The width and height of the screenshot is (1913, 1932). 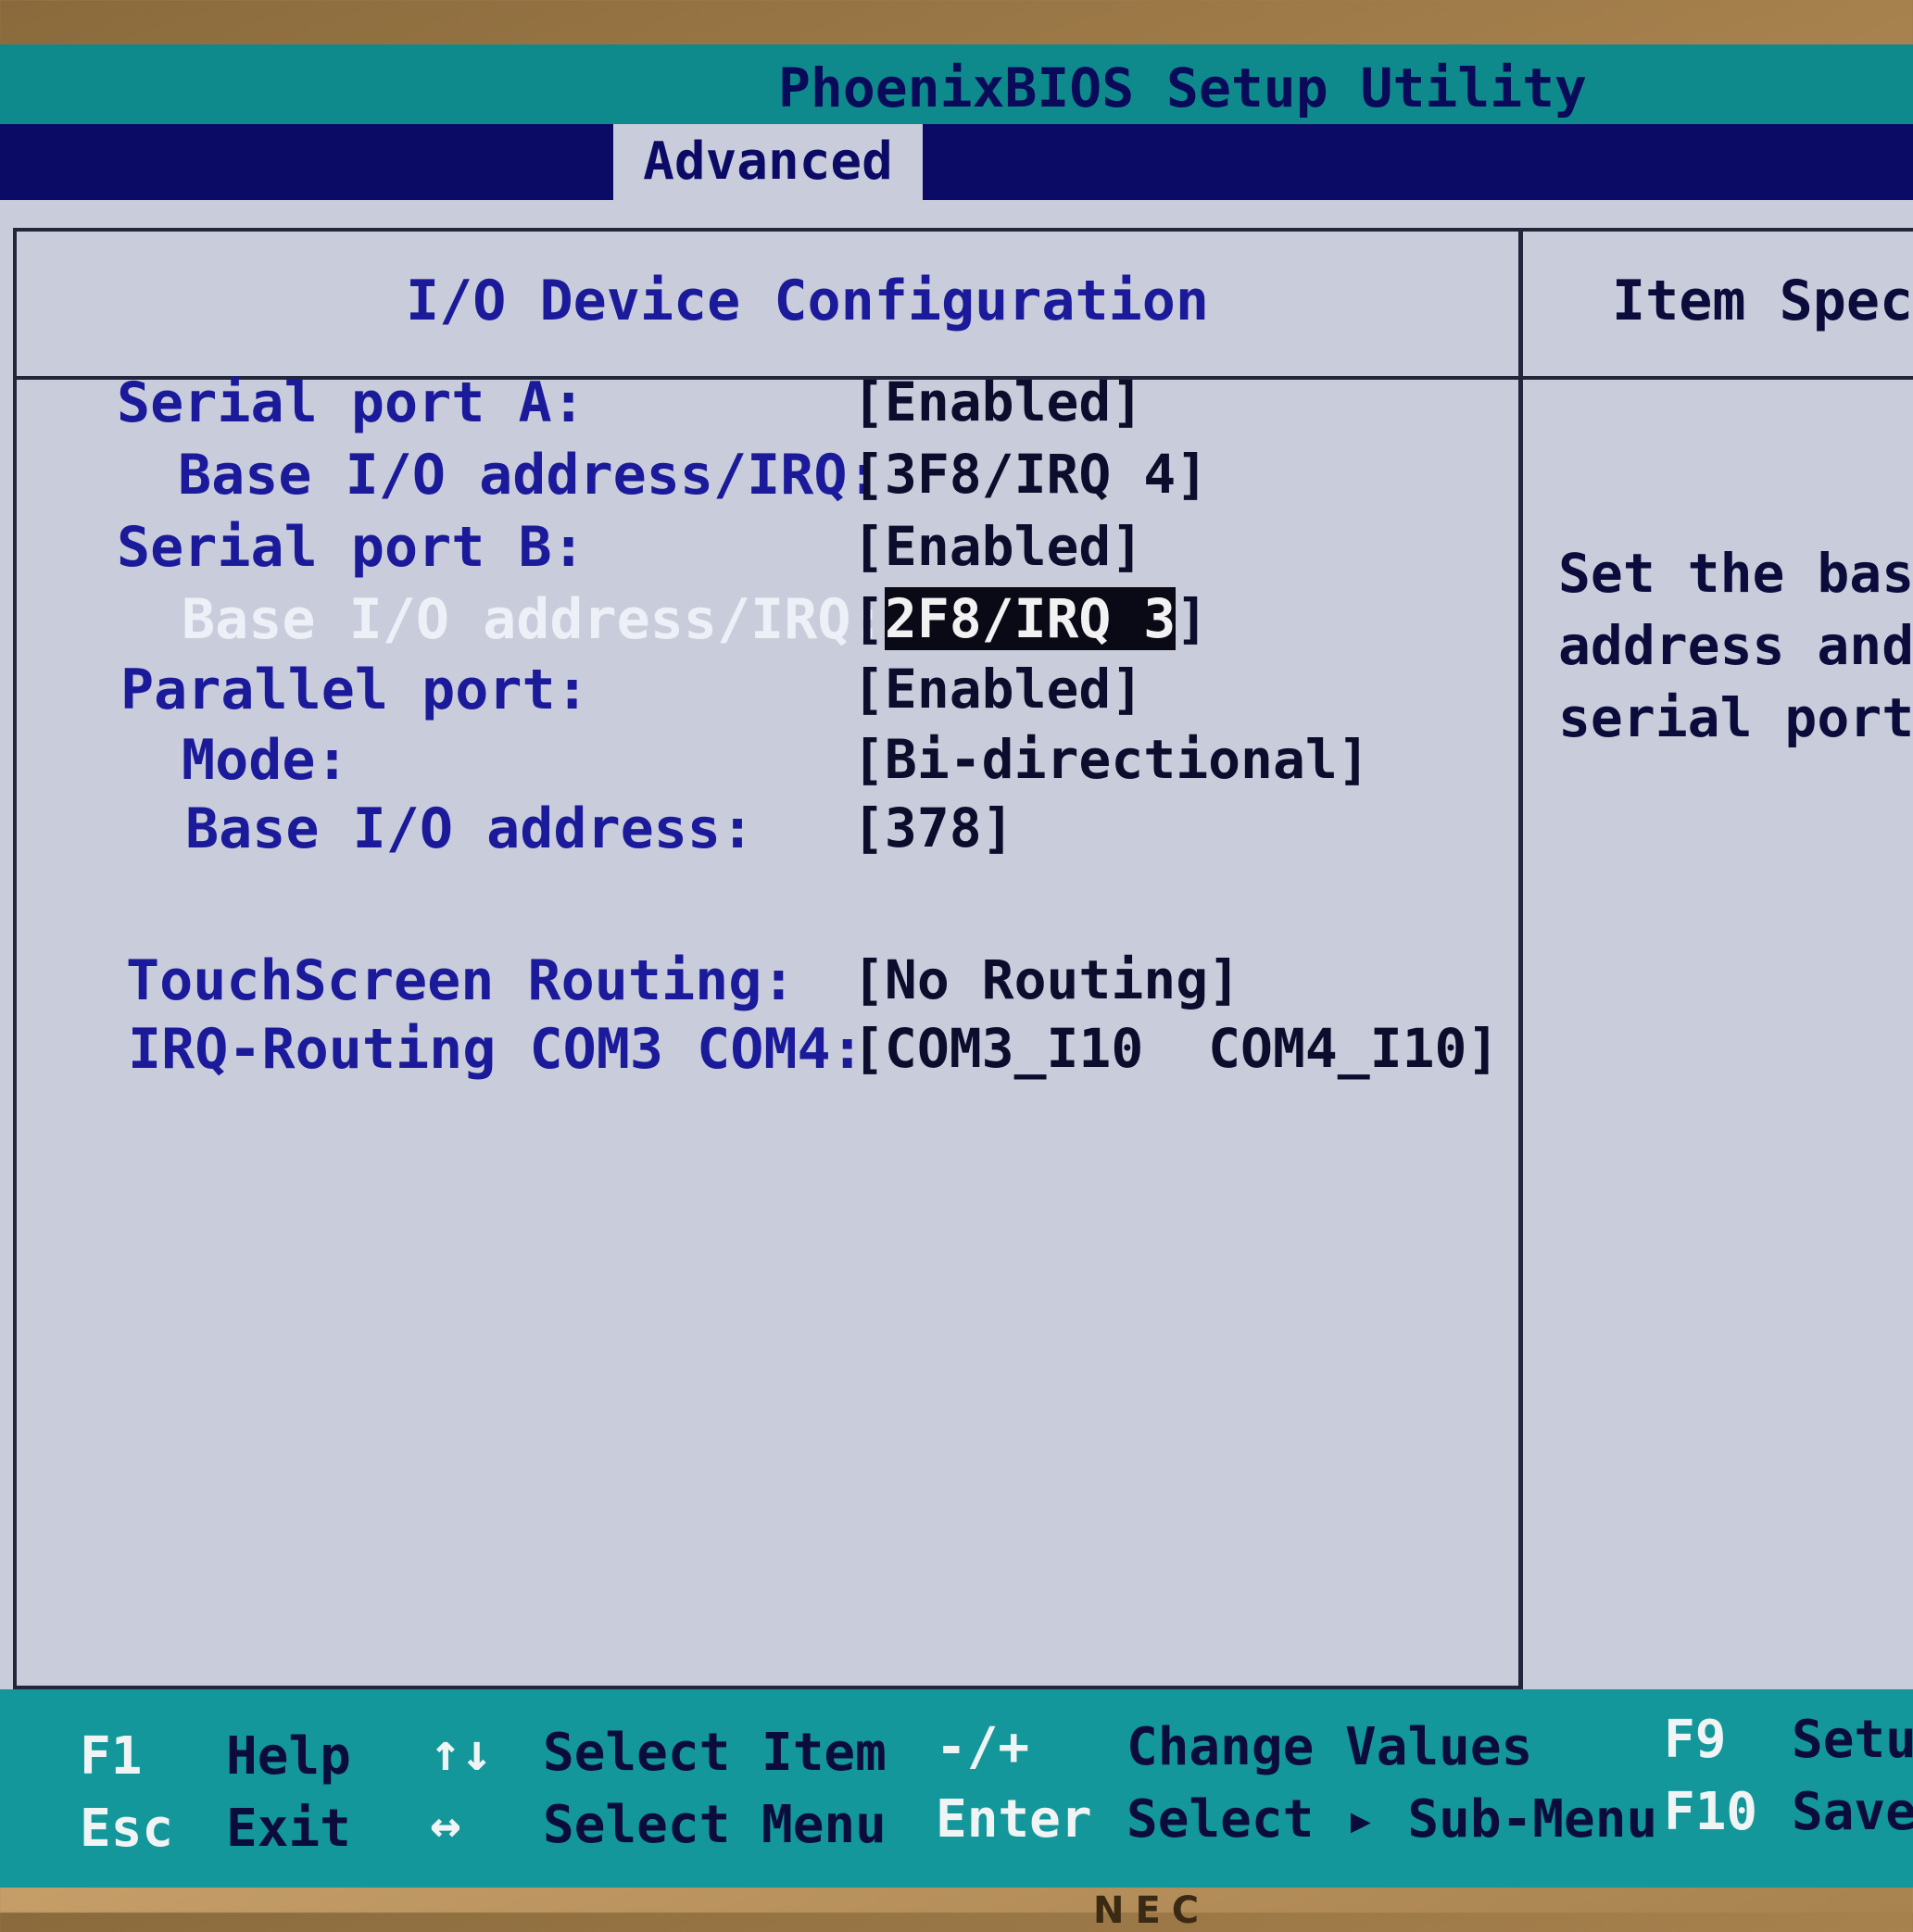 I want to click on tab-advanced: Advanced, so click(x=768, y=162).